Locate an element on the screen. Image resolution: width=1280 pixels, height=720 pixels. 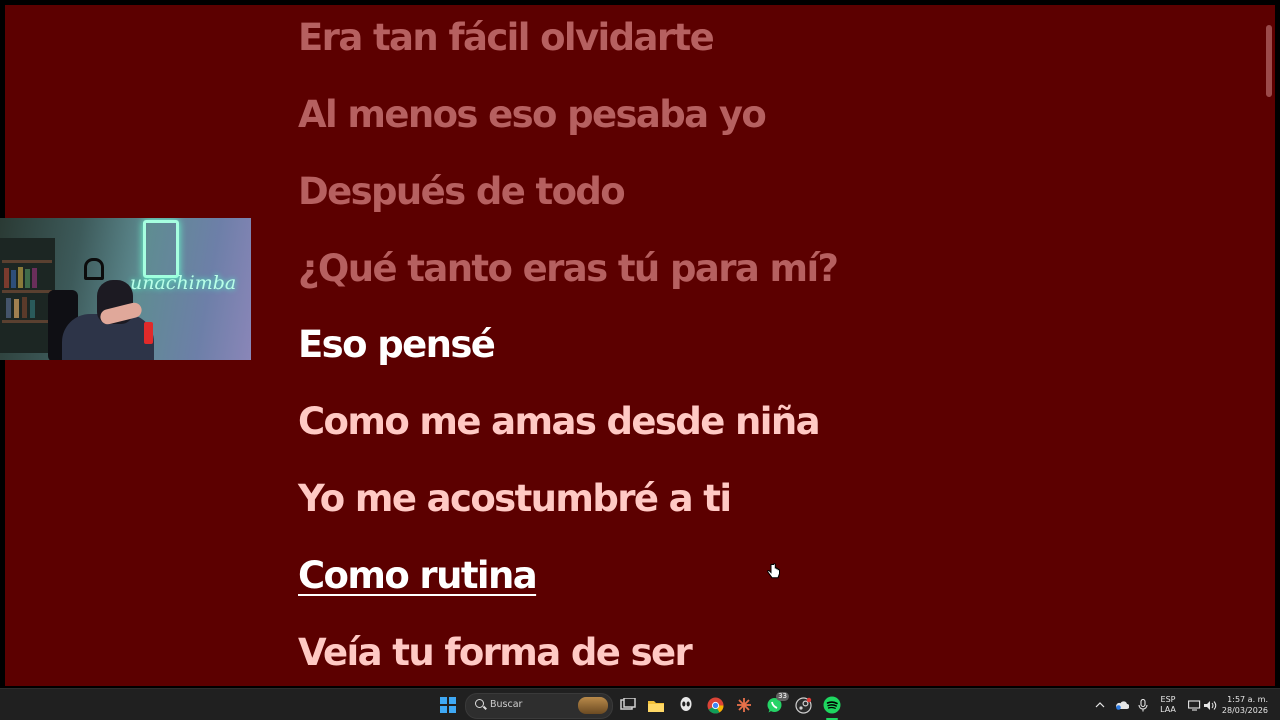
lyric-line: Veía tu forma de ser is located at coordinates (495, 653).